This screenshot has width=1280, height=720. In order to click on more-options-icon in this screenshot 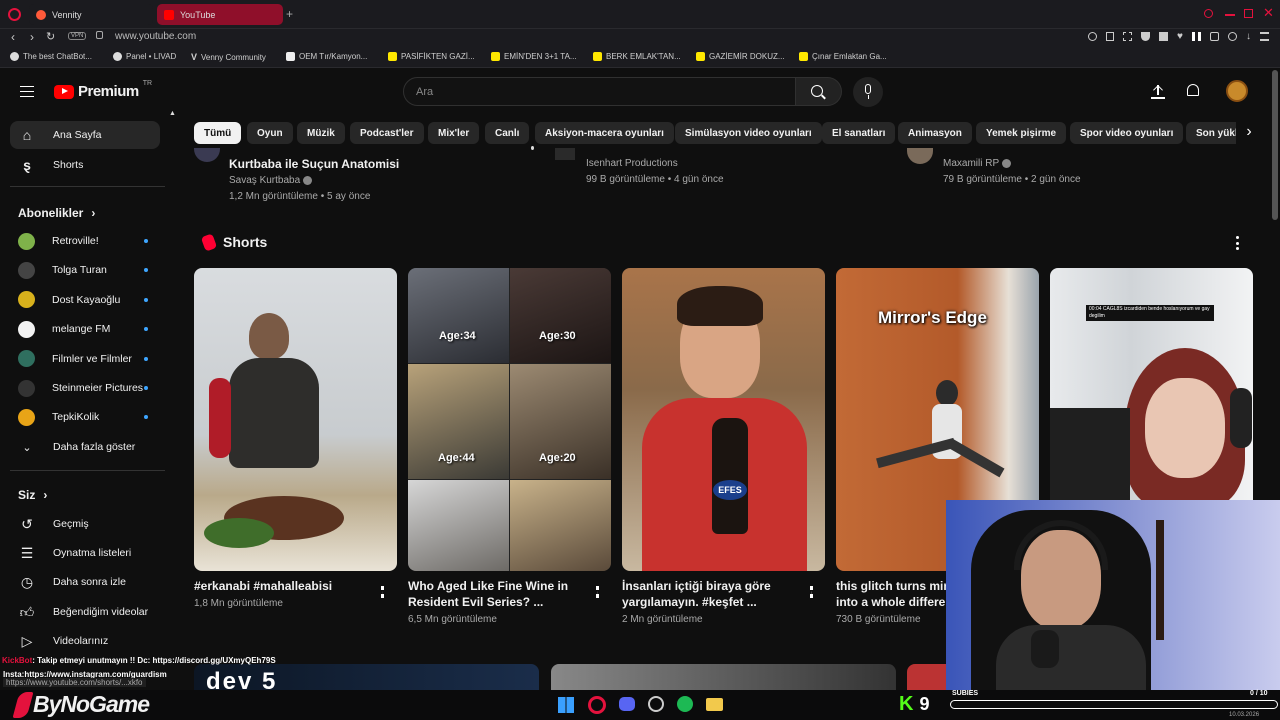, I will do `click(532, 148)`.